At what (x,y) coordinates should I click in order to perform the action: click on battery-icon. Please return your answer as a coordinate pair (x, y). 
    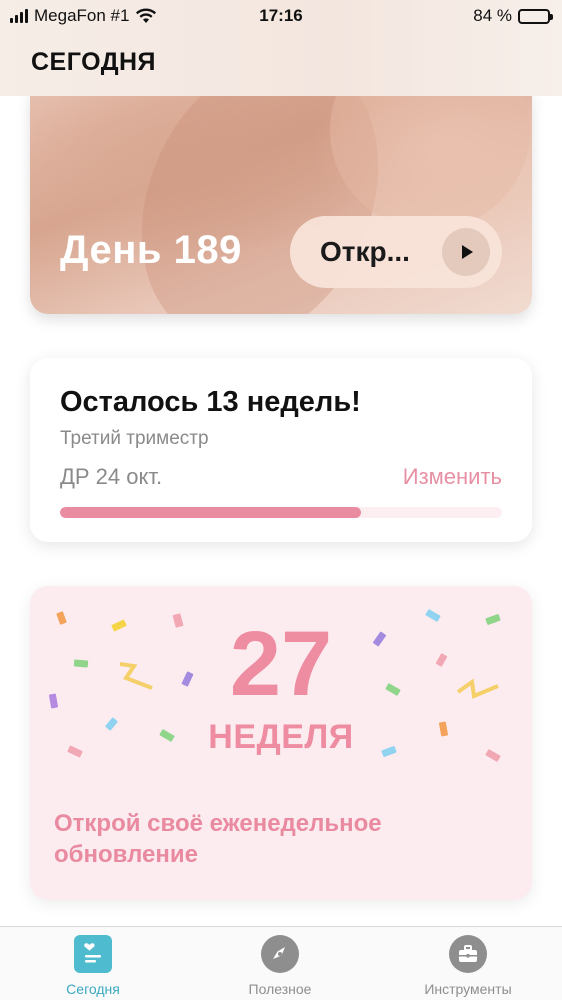
    Looking at the image, I should click on (535, 16).